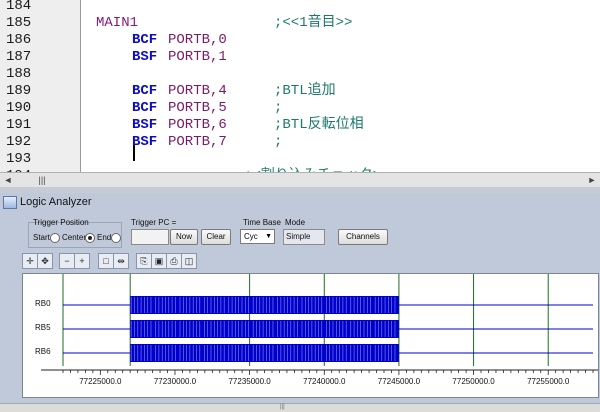 The width and height of the screenshot is (600, 412). I want to click on code-operands: PORTB,6, so click(197, 125).